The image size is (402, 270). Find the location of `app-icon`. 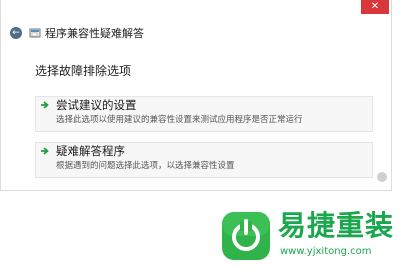

app-icon is located at coordinates (35, 33).